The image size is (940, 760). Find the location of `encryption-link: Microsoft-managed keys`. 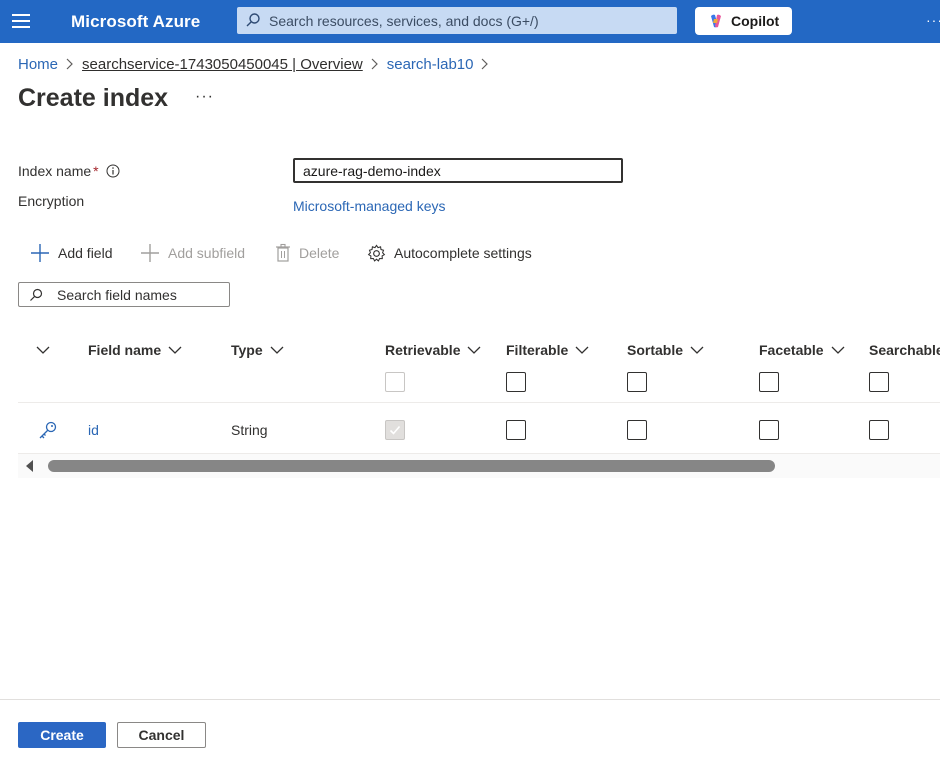

encryption-link: Microsoft-managed keys is located at coordinates (369, 206).